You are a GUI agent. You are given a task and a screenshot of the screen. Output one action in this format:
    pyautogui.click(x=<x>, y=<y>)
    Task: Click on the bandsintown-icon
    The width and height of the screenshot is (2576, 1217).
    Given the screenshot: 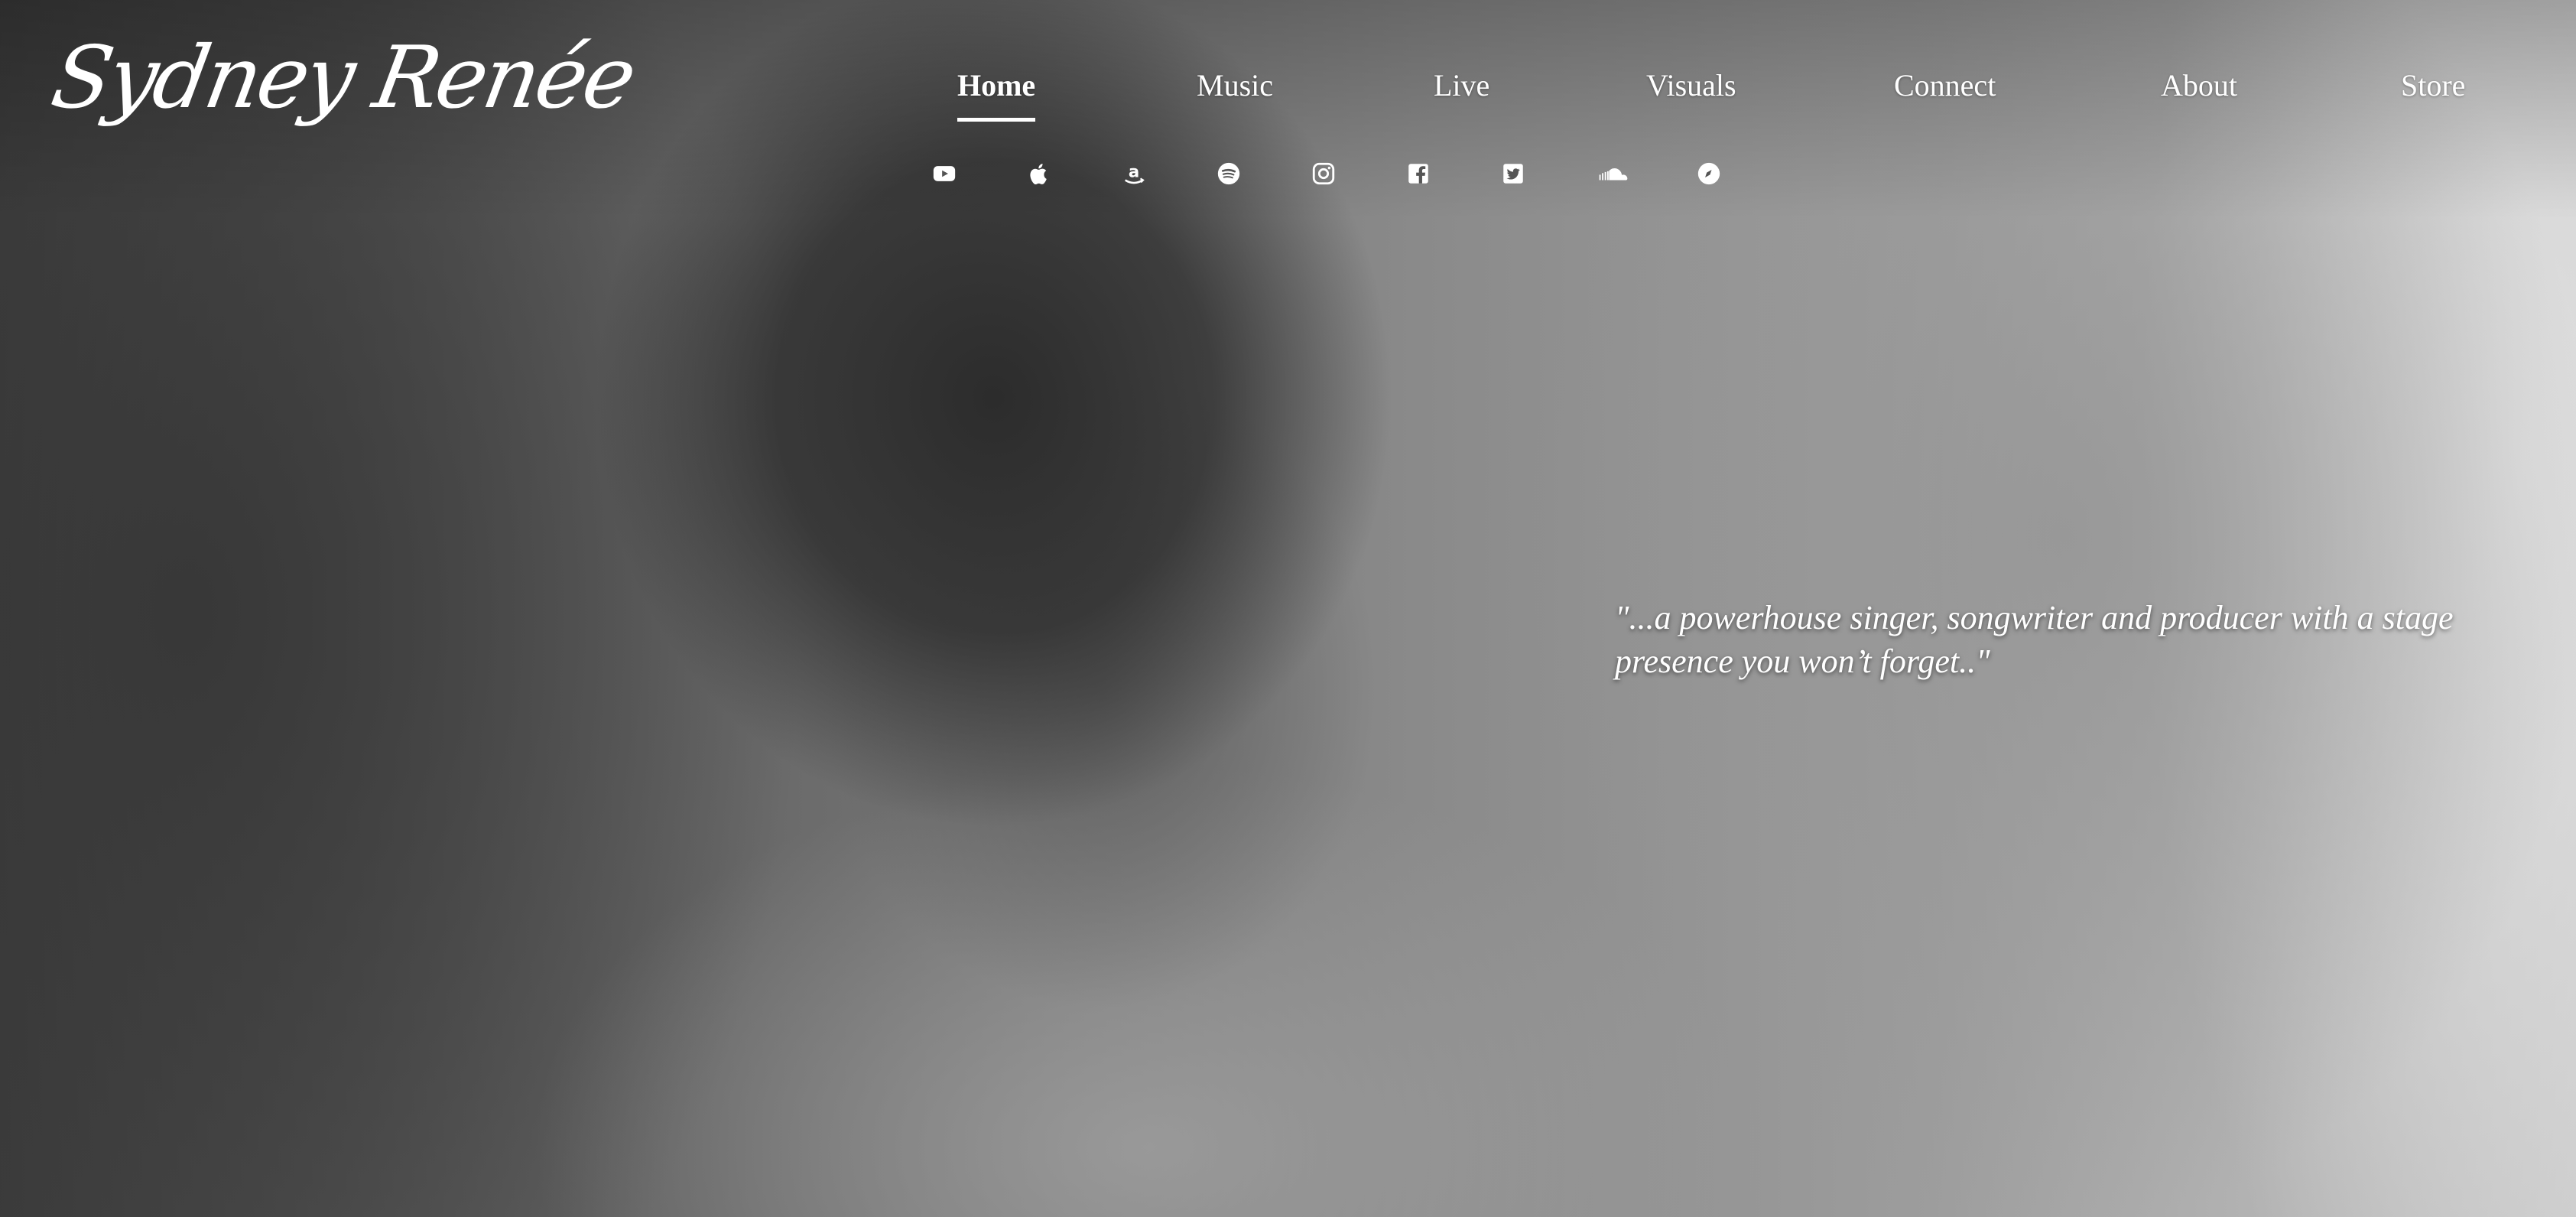 What is the action you would take?
    pyautogui.click(x=1709, y=174)
    